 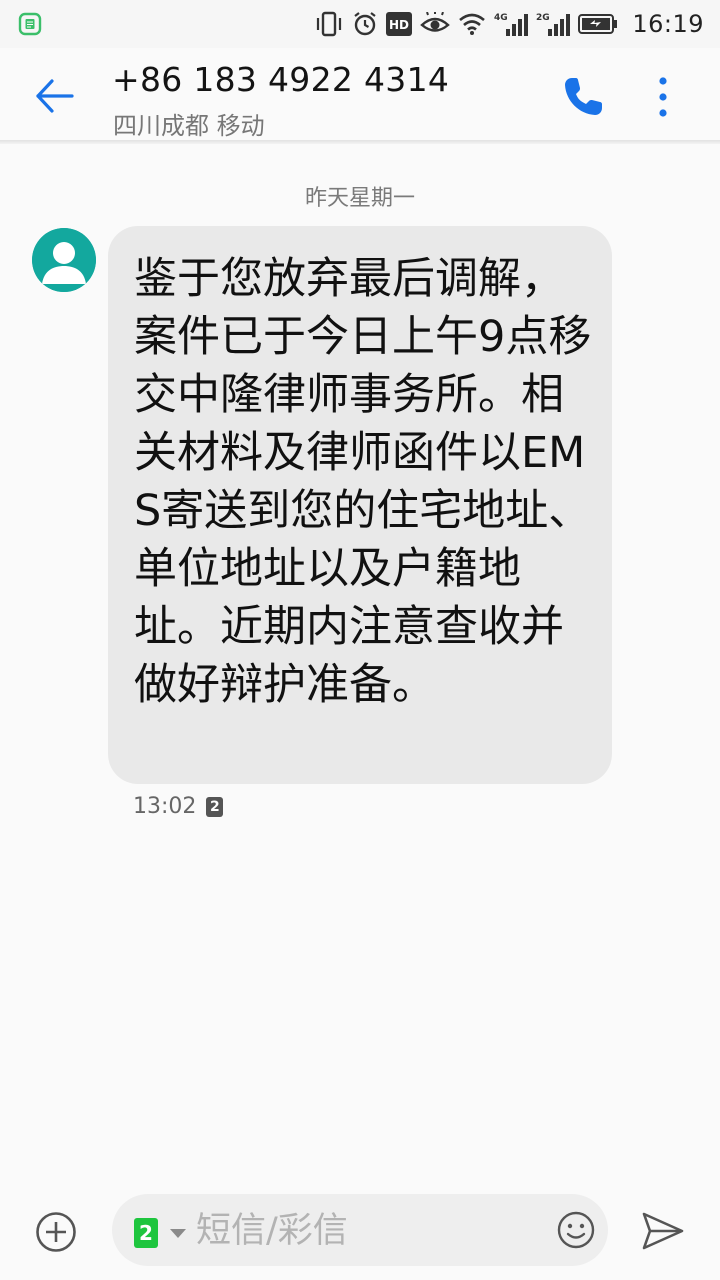 I want to click on status-indicators: HD 4G 2G 16:19, so click(x=509, y=24).